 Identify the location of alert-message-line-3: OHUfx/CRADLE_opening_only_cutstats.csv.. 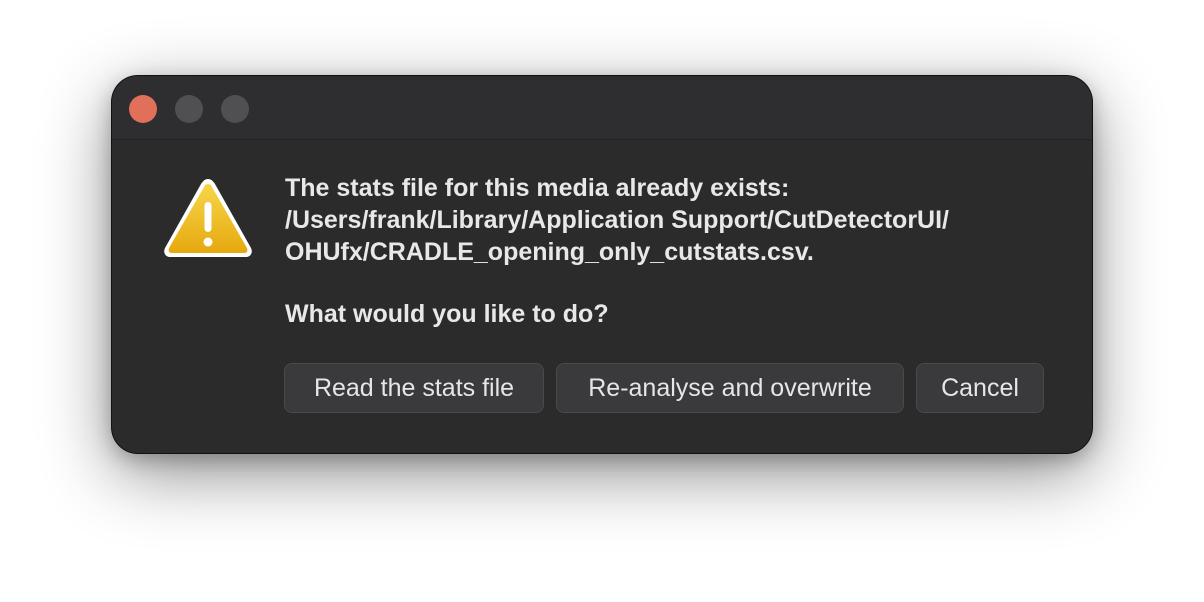
(549, 252).